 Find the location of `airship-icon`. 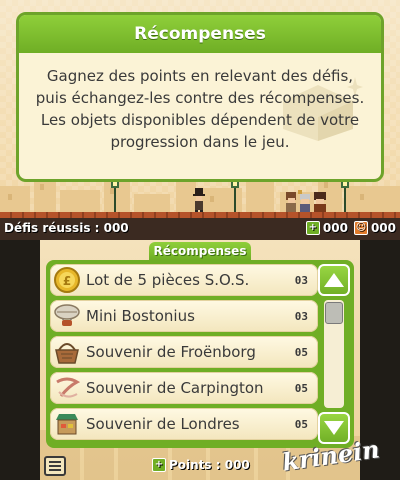

airship-icon is located at coordinates (67, 316).